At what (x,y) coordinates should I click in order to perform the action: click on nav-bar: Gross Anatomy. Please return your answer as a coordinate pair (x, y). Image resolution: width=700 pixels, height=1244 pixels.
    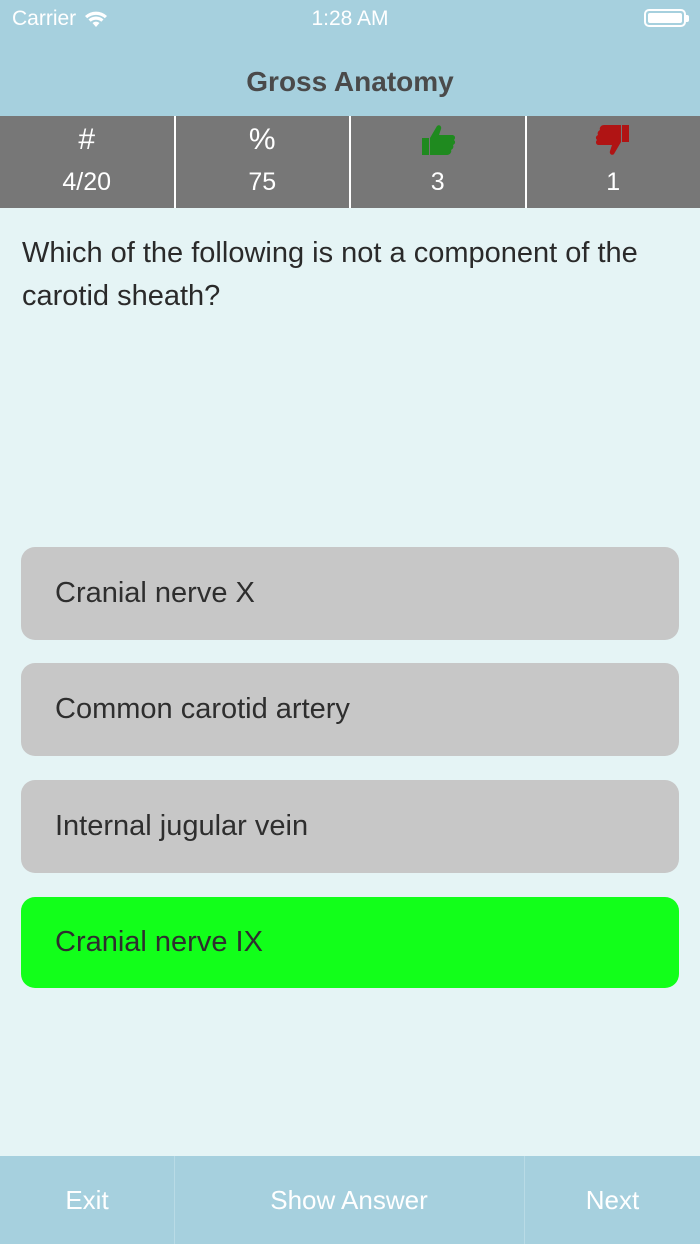
    Looking at the image, I should click on (350, 78).